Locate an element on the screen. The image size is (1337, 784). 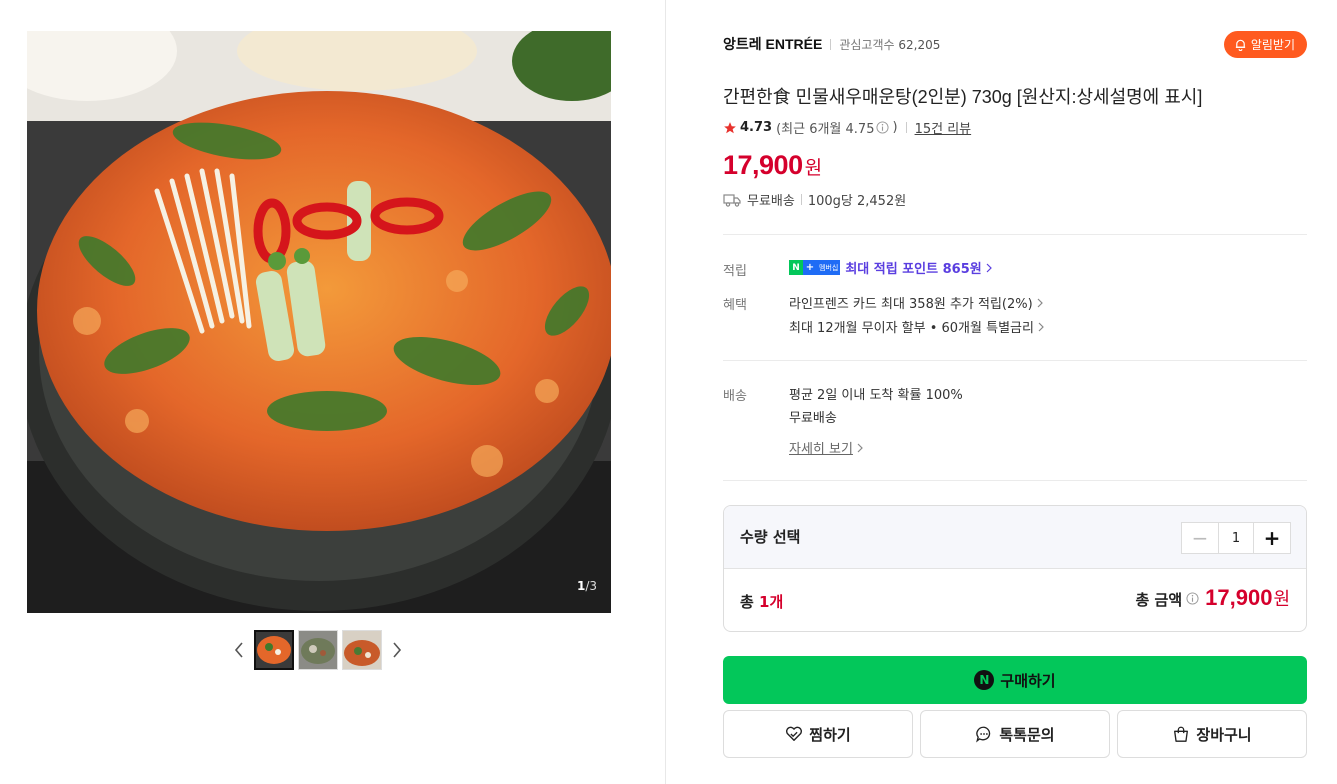
card-benefit-text: 라인프렌즈 카드 최대 358원 추가 적립(2%) is located at coordinates (911, 304).